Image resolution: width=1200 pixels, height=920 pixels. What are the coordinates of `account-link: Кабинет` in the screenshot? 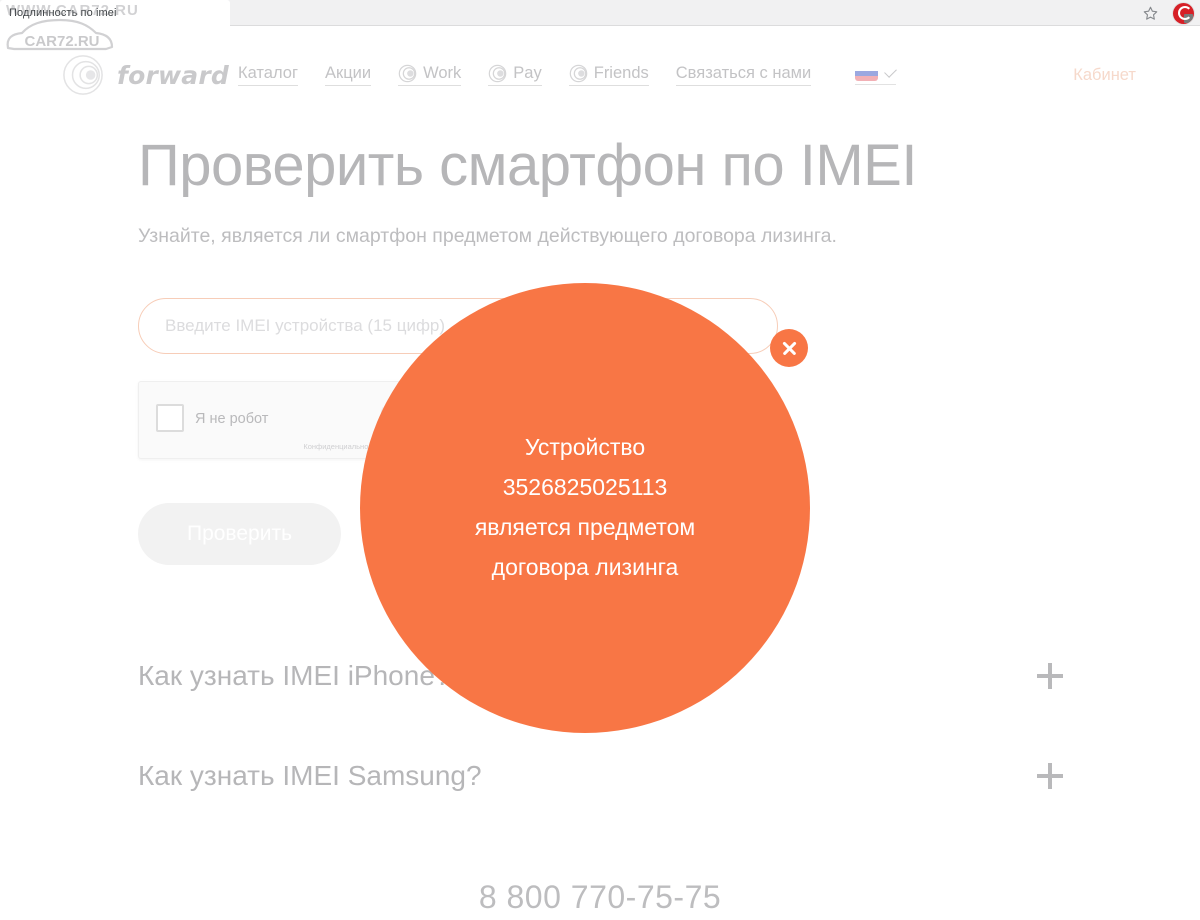 It's located at (1104, 75).